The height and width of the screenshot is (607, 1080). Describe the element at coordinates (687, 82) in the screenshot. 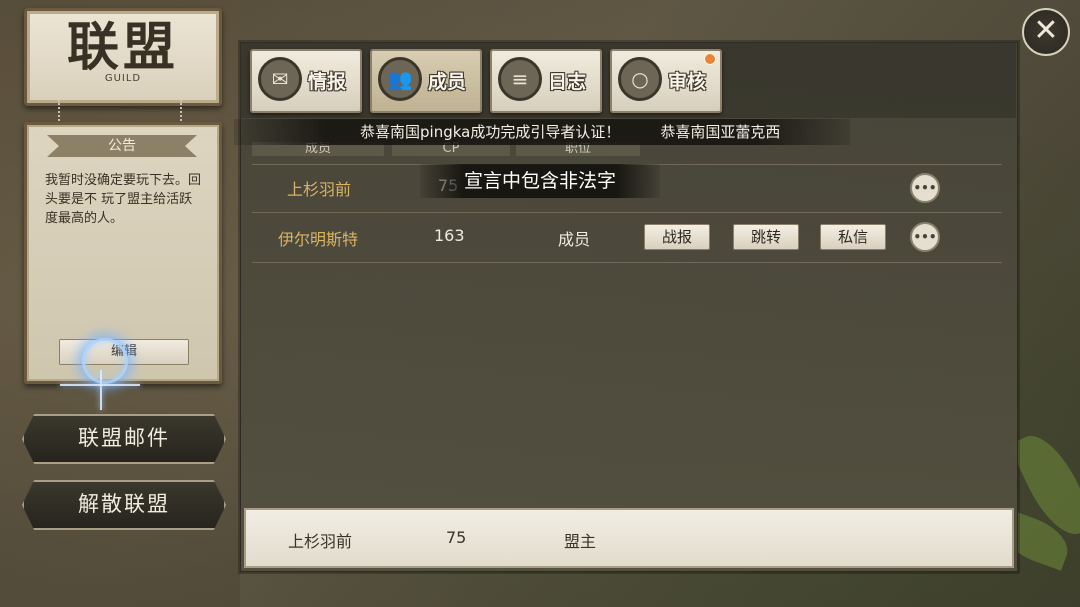

I see `tab-label: 审核` at that location.